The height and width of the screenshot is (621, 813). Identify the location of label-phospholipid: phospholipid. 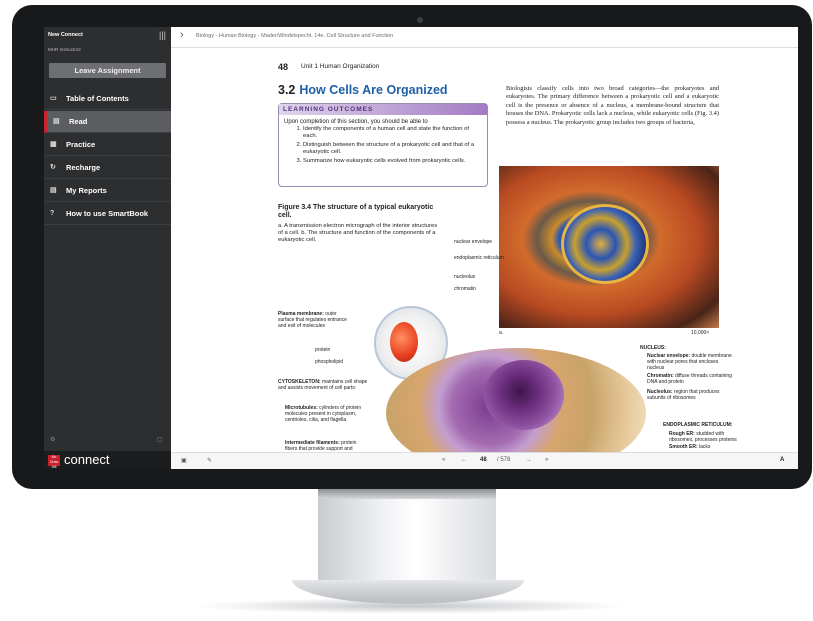
(329, 362).